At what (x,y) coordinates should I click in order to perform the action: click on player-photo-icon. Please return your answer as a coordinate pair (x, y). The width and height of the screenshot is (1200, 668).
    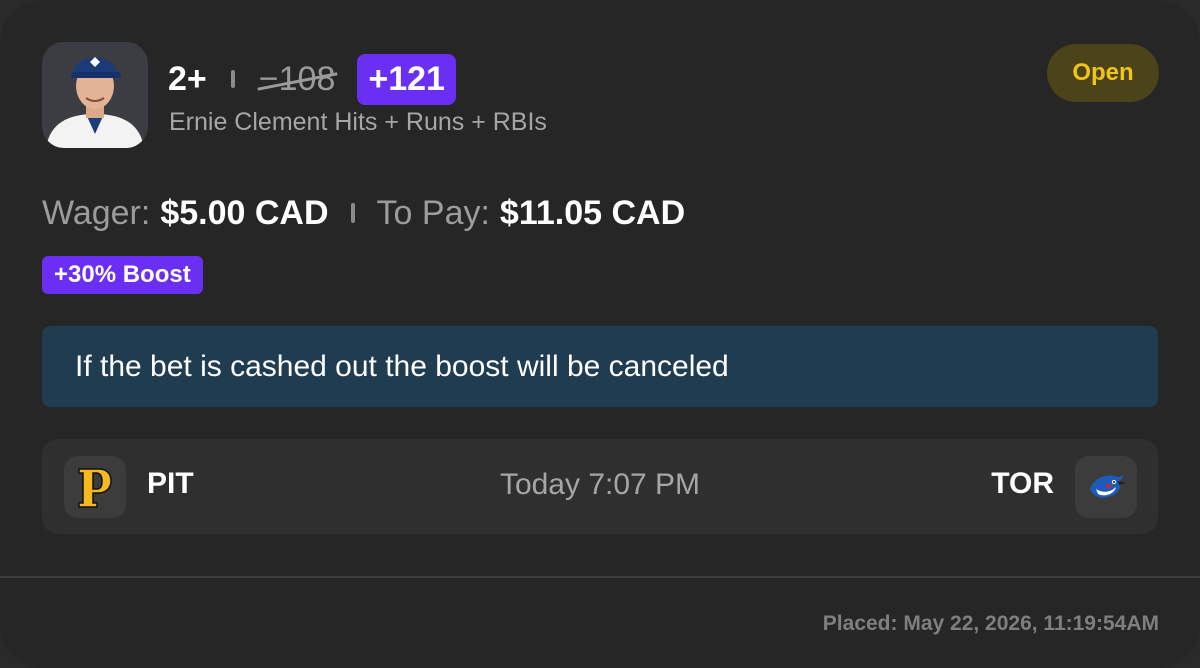
    Looking at the image, I should click on (95, 95).